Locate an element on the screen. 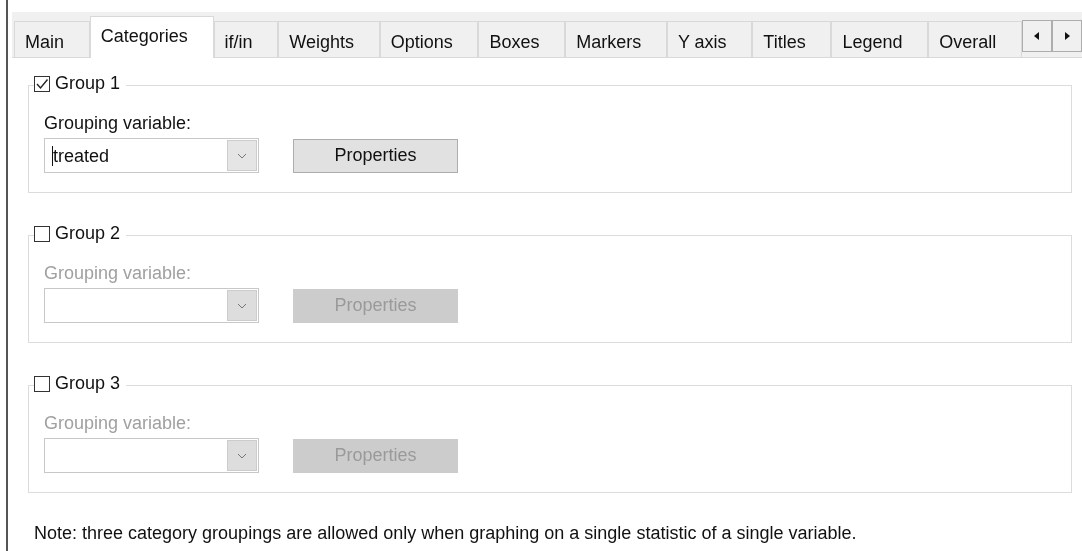  tab: Options is located at coordinates (429, 39).